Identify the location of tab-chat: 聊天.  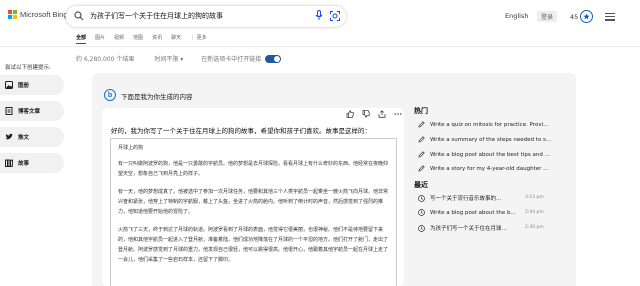
(180, 39).